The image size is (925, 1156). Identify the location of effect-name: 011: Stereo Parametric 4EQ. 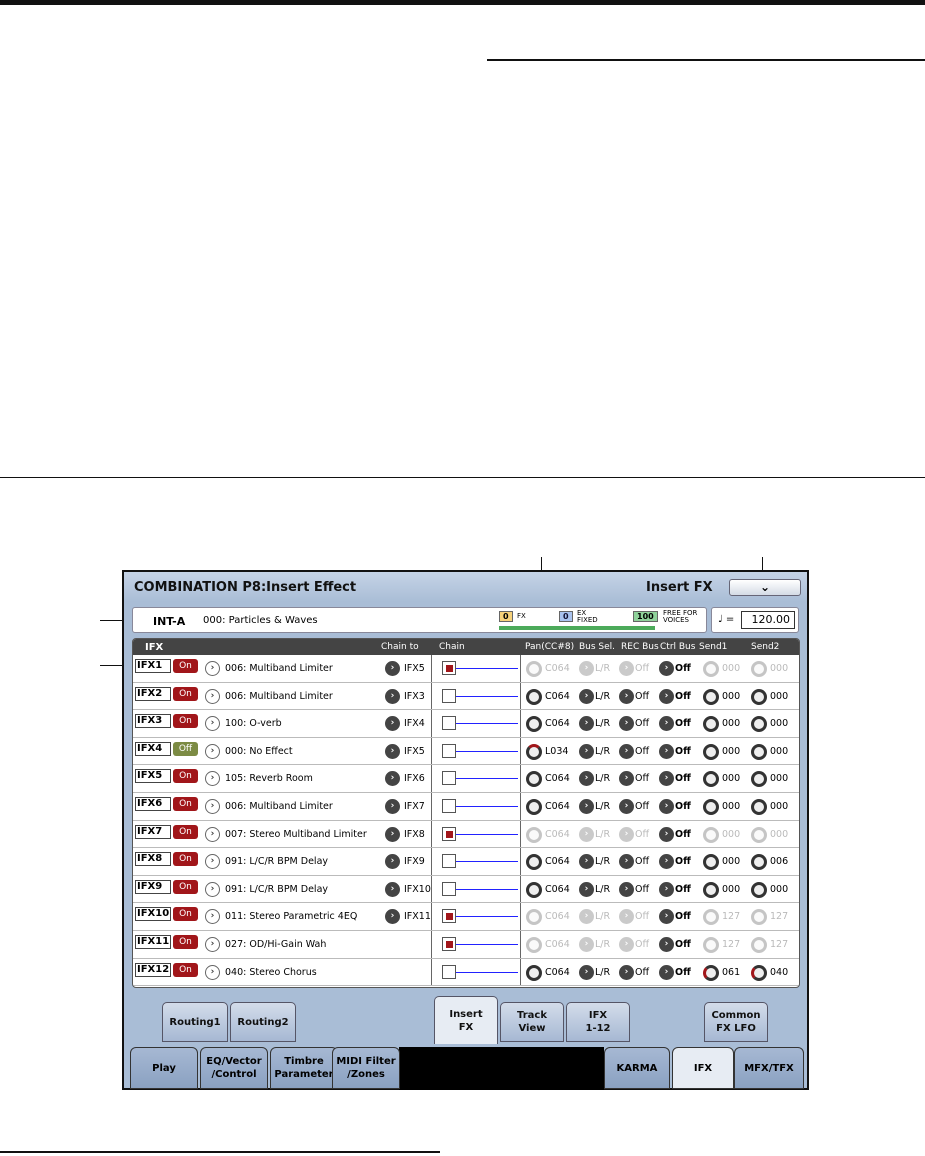
(291, 916).